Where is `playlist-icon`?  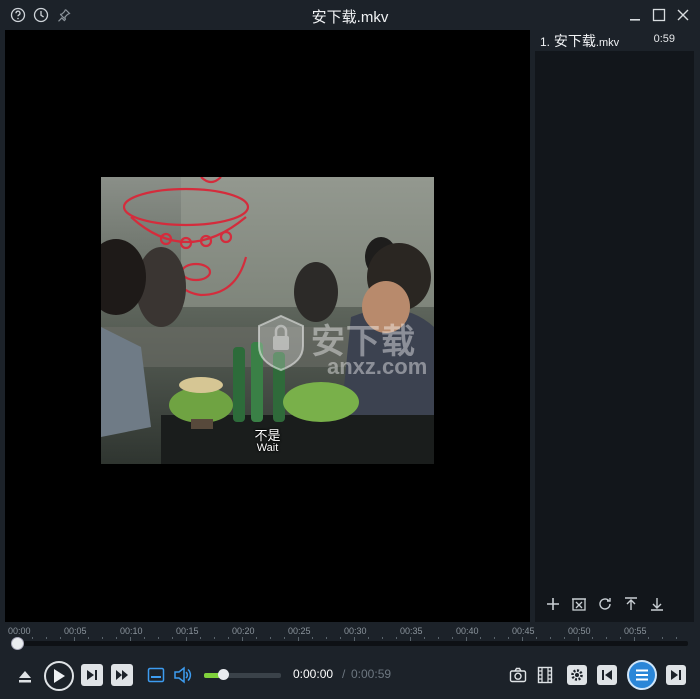 playlist-icon is located at coordinates (642, 675).